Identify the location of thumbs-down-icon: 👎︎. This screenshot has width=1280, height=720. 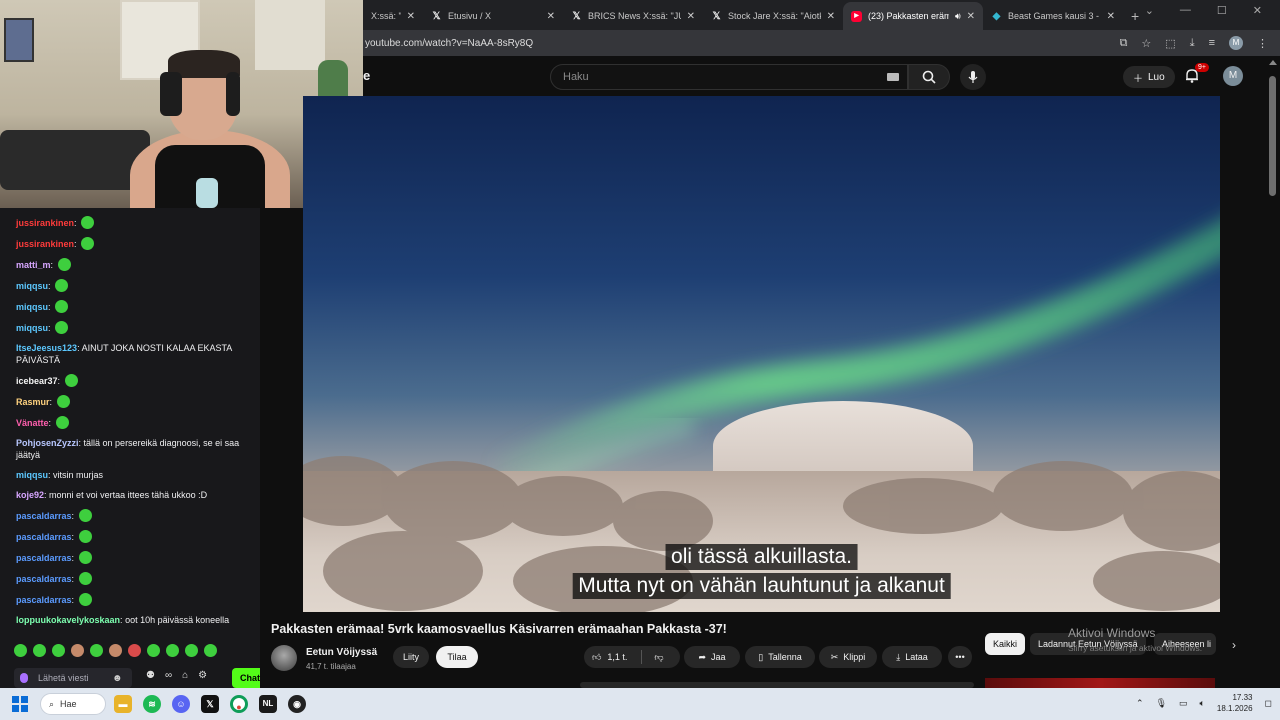
(658, 657).